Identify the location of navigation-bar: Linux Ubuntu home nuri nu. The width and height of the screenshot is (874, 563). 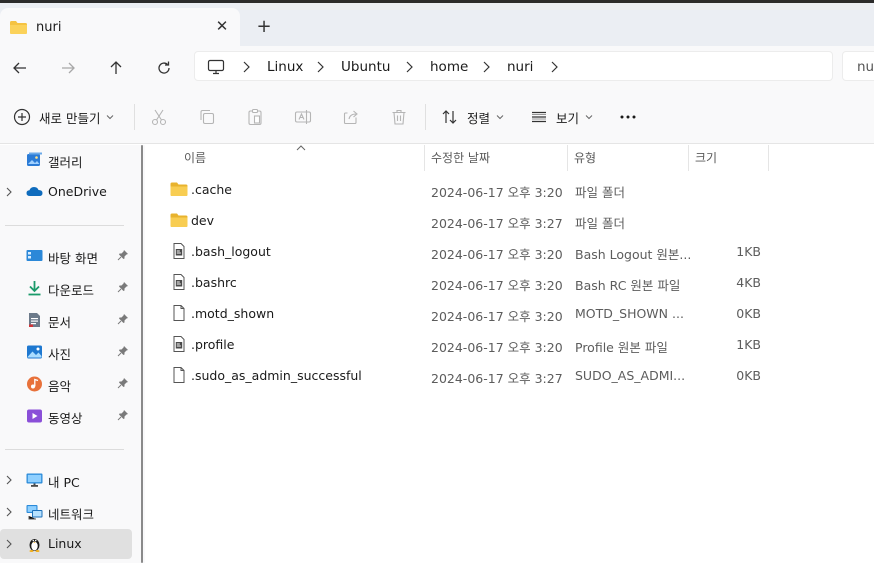
(437, 68).